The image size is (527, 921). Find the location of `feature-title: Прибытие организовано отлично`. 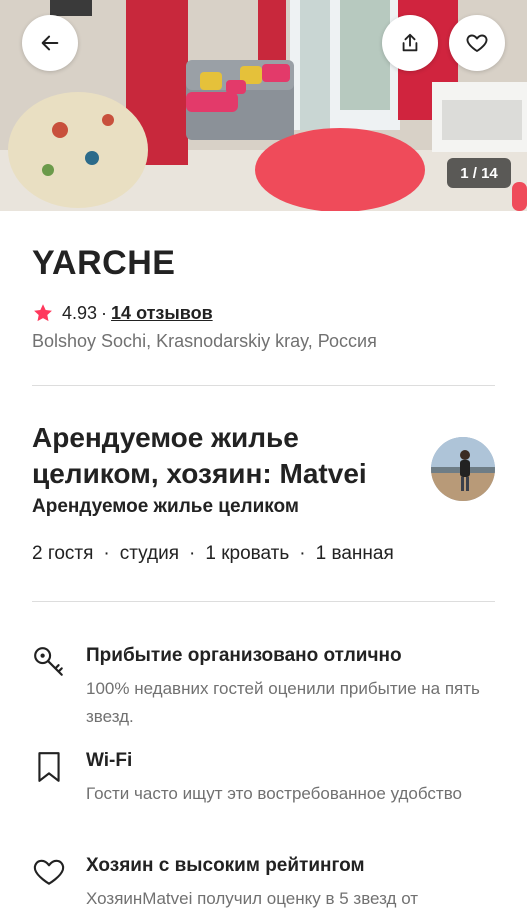

feature-title: Прибытие организовано отлично is located at coordinates (244, 655).